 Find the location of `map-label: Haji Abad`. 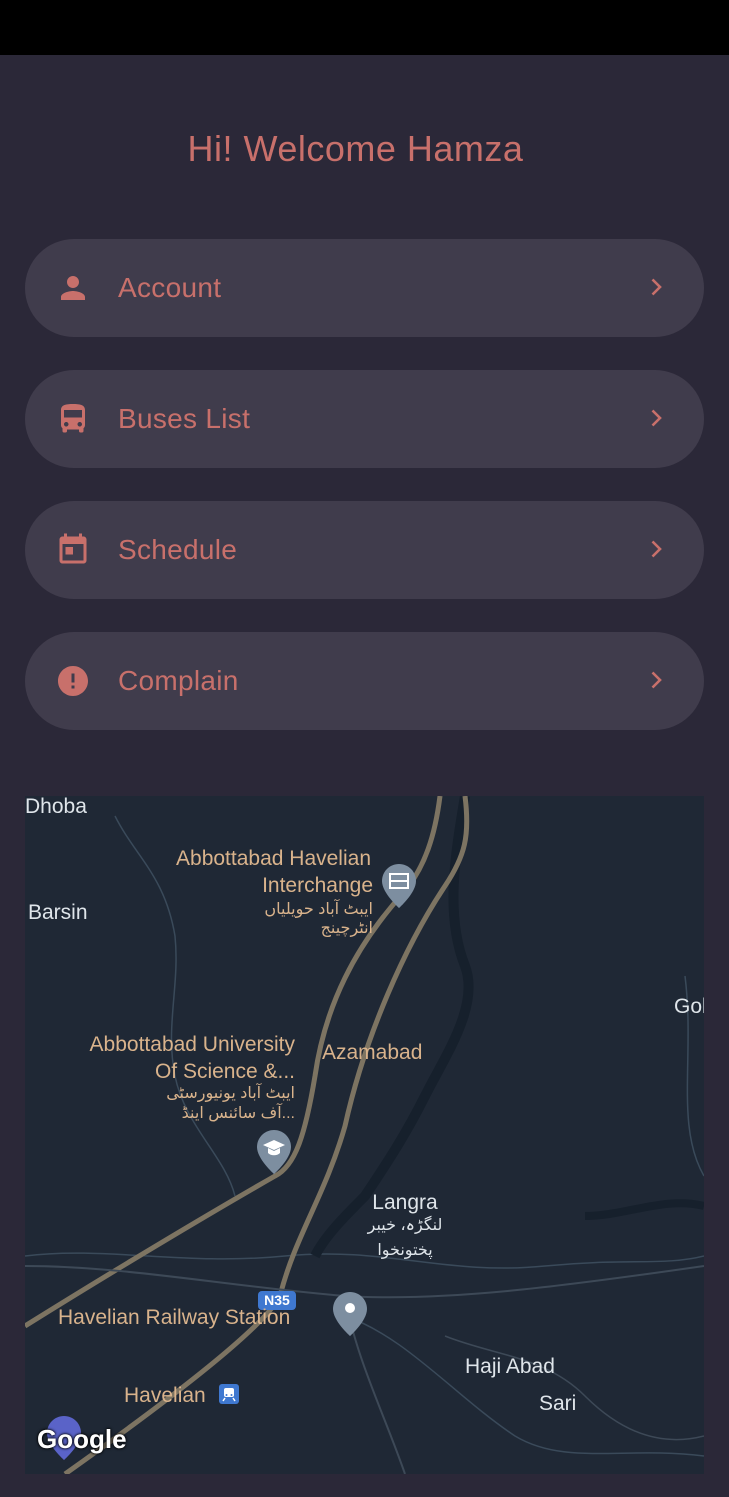

map-label: Haji Abad is located at coordinates (510, 1366).